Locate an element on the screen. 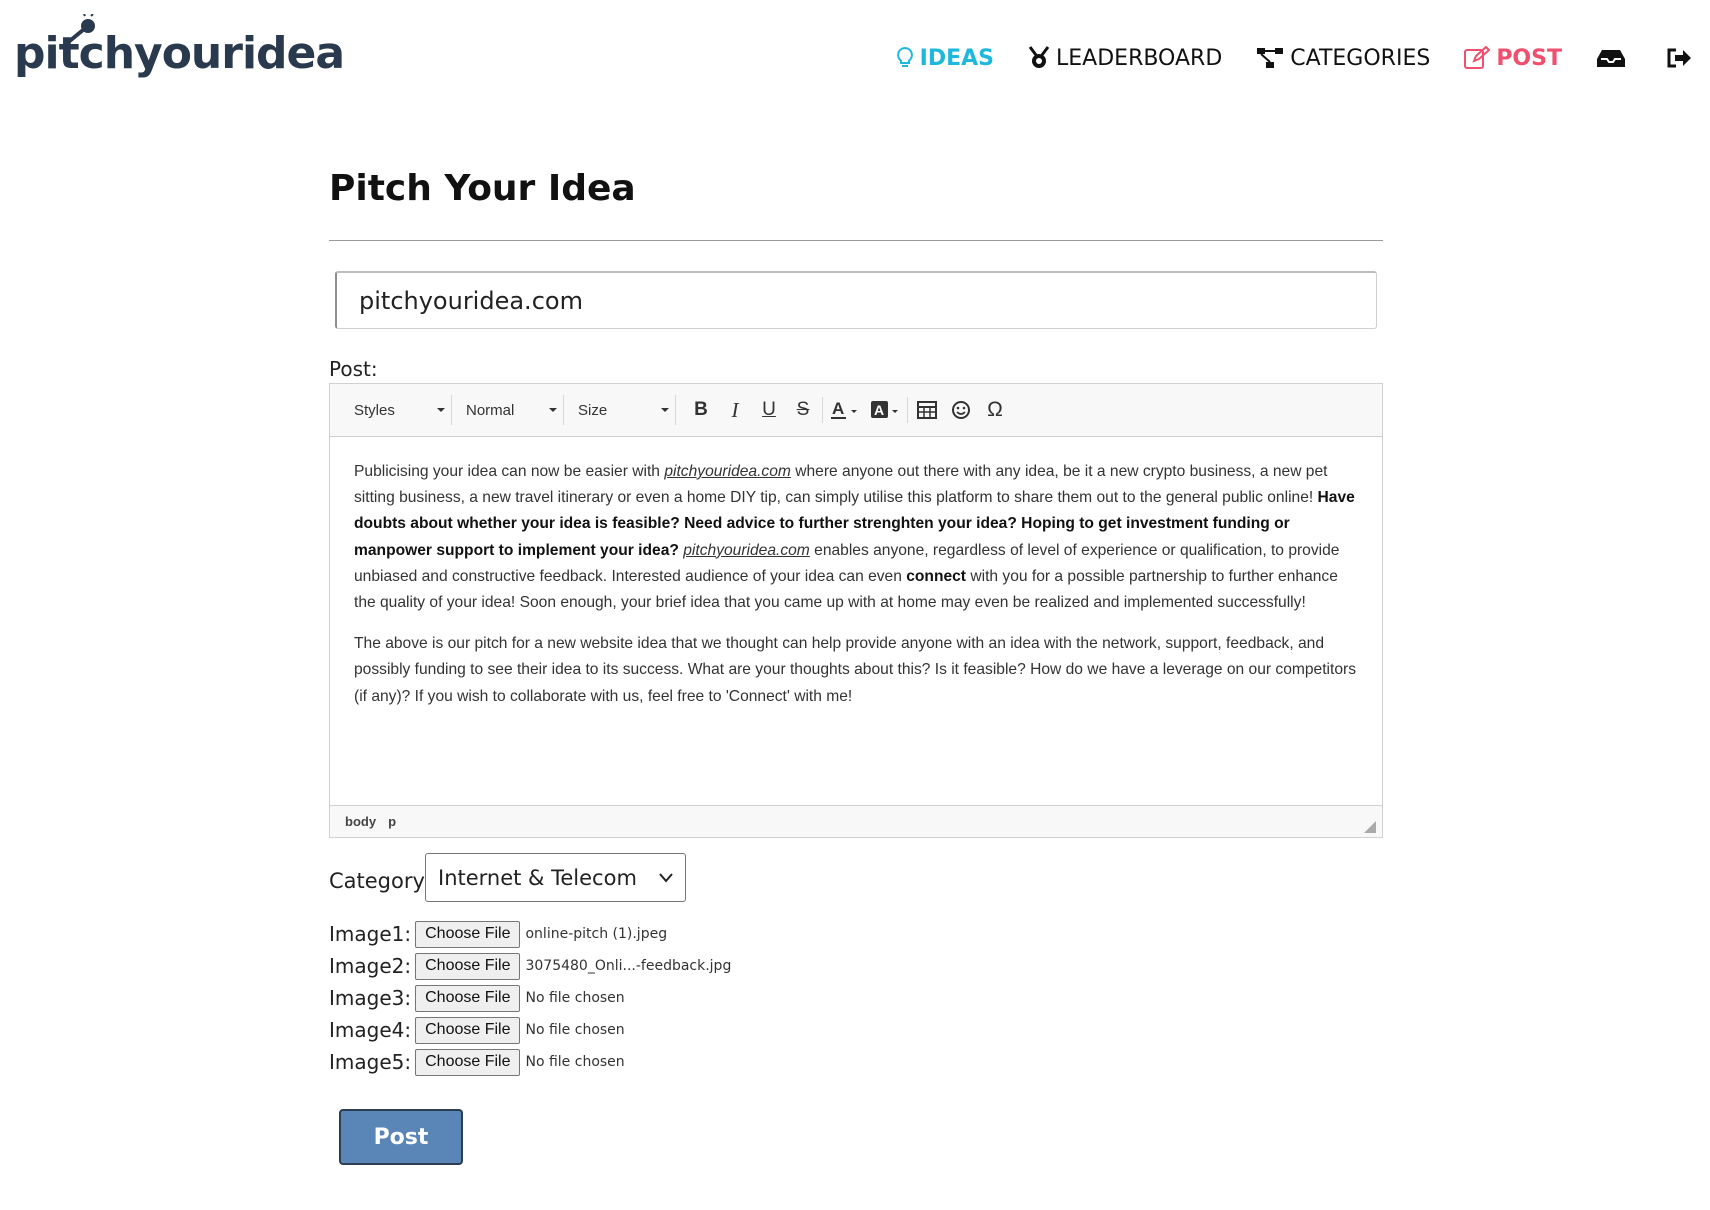  nav-categories: CATEGORIES is located at coordinates (1343, 58).